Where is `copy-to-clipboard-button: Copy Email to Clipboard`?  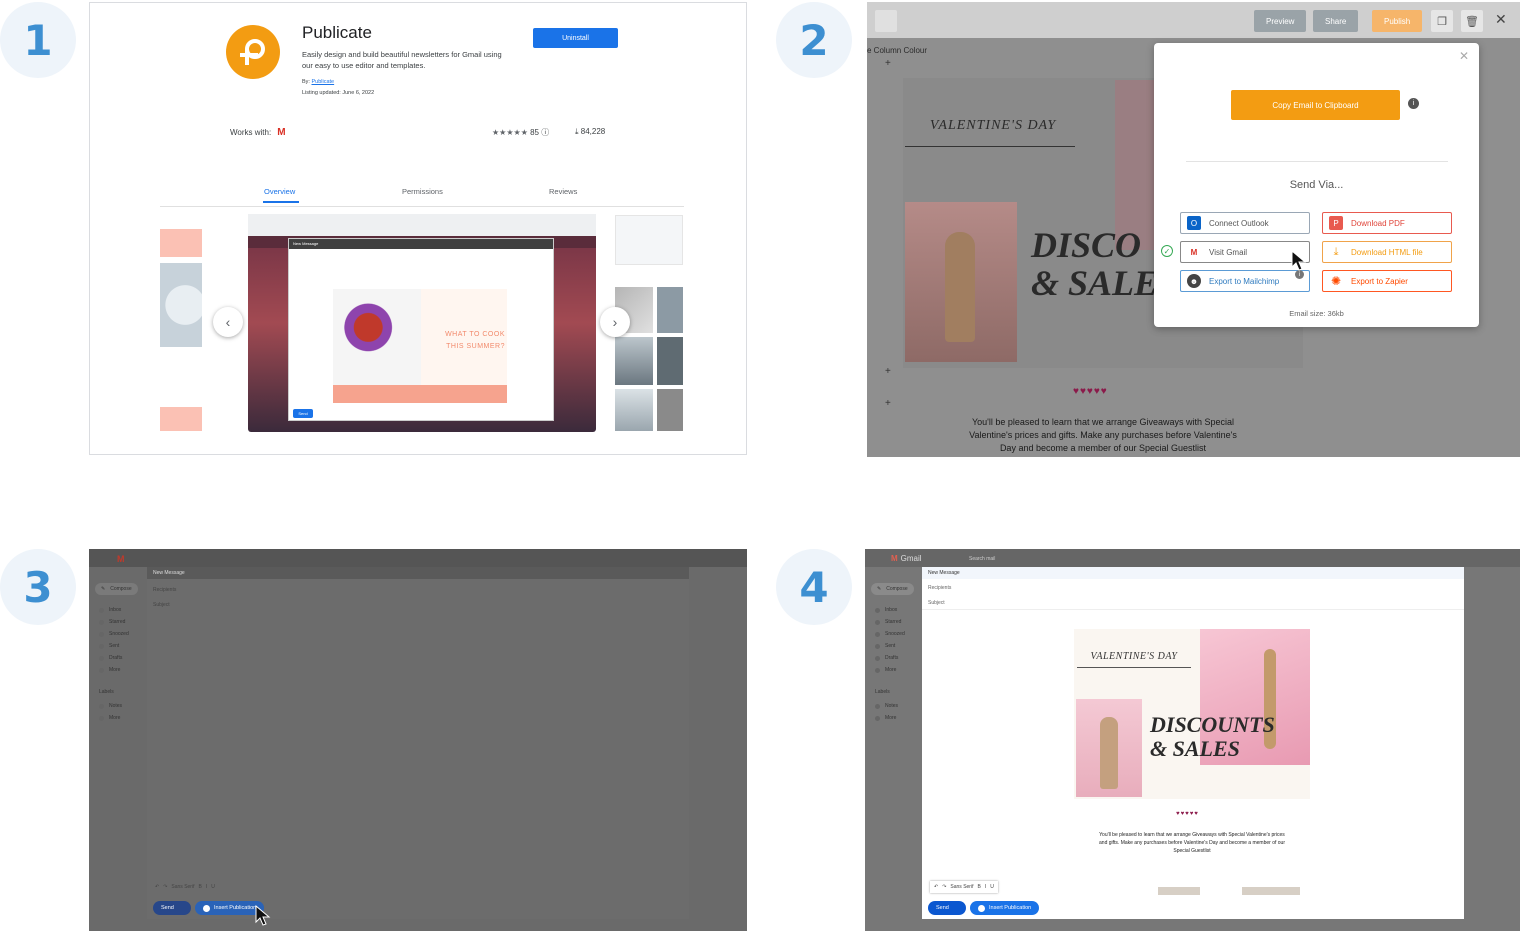 copy-to-clipboard-button: Copy Email to Clipboard is located at coordinates (1315, 105).